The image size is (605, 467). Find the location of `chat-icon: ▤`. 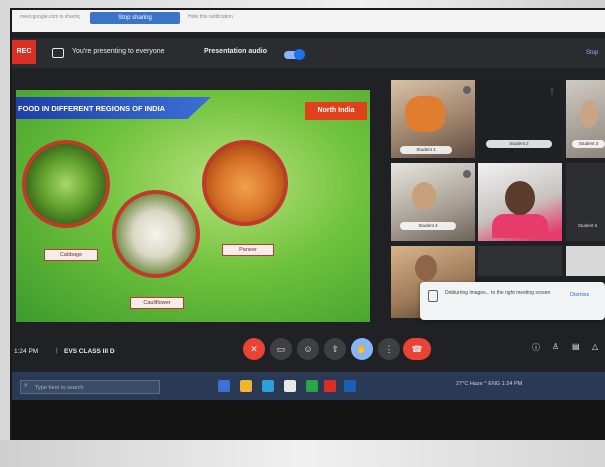

chat-icon: ▤ is located at coordinates (576, 346).